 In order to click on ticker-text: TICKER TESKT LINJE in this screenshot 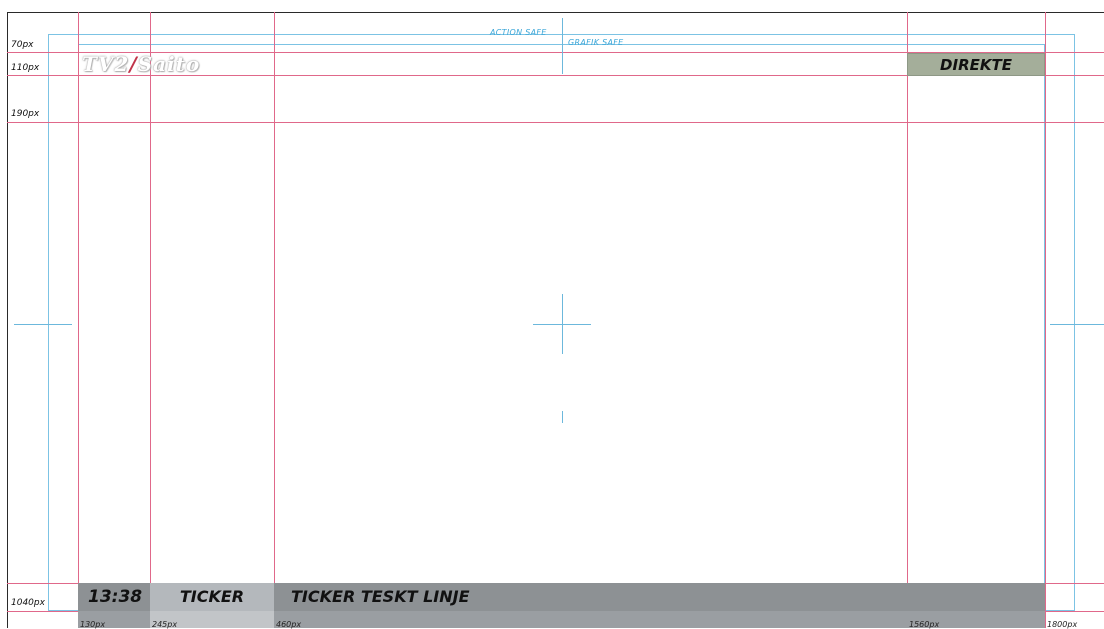, I will do `click(380, 596)`.